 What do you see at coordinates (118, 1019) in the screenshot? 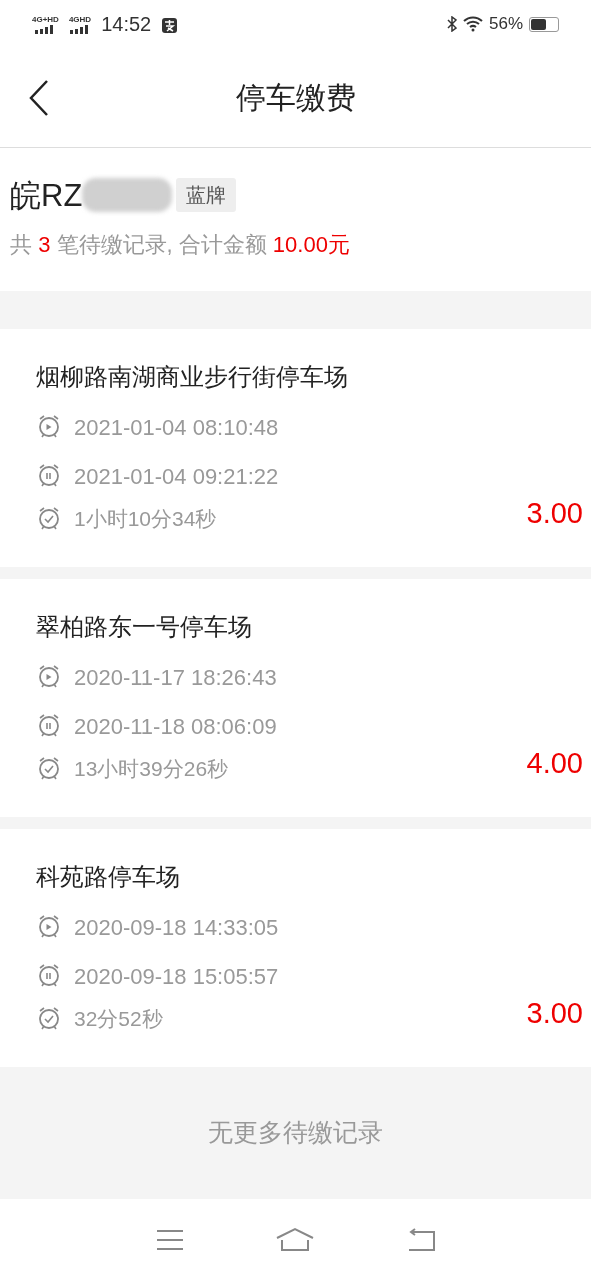
I see `parking-duration: 32分52秒` at bounding box center [118, 1019].